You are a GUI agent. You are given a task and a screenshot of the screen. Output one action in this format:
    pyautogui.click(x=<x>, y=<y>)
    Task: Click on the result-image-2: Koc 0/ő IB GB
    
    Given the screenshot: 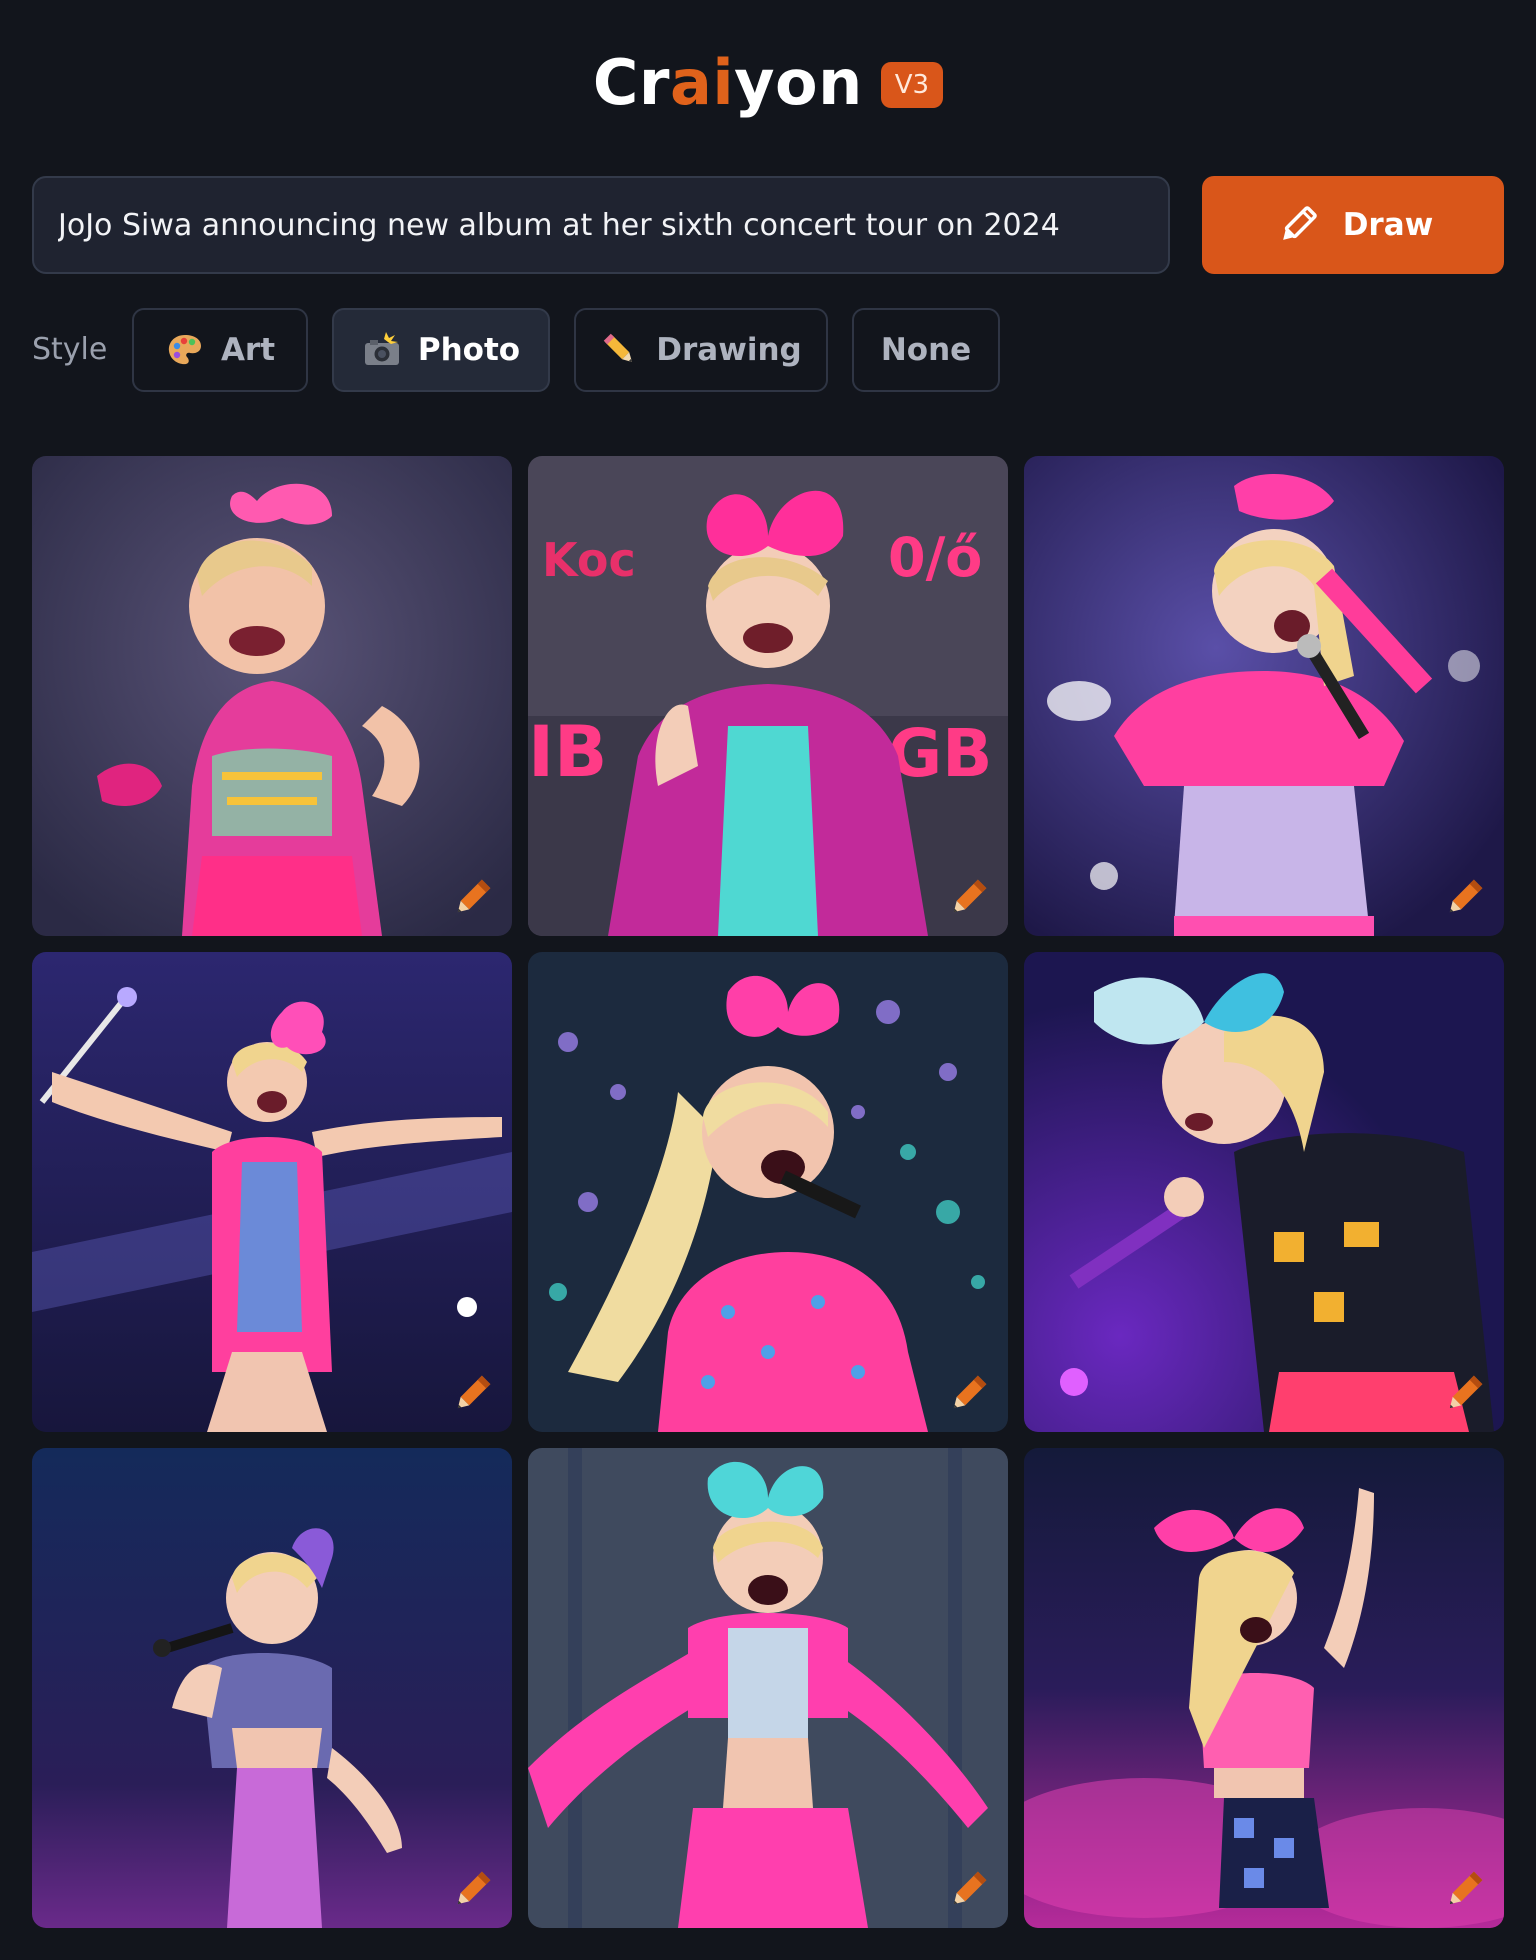 What is the action you would take?
    pyautogui.click(x=768, y=696)
    